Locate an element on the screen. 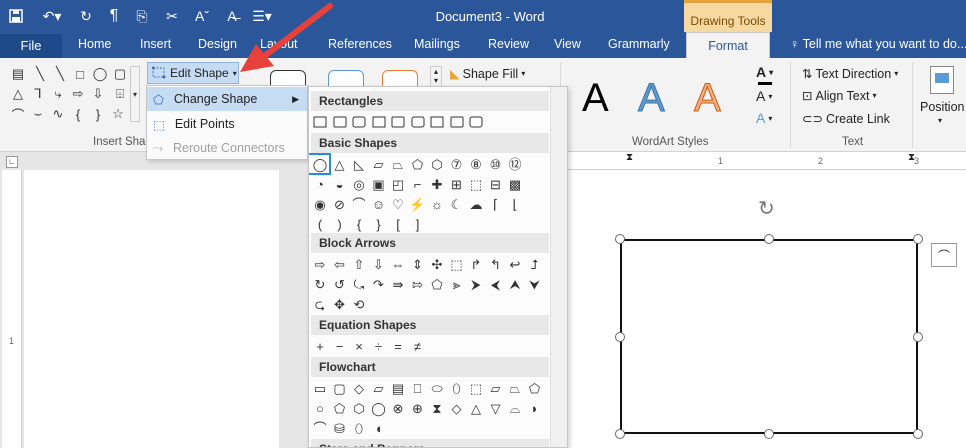  block-arrow-icon: ⇨ is located at coordinates (320, 264).